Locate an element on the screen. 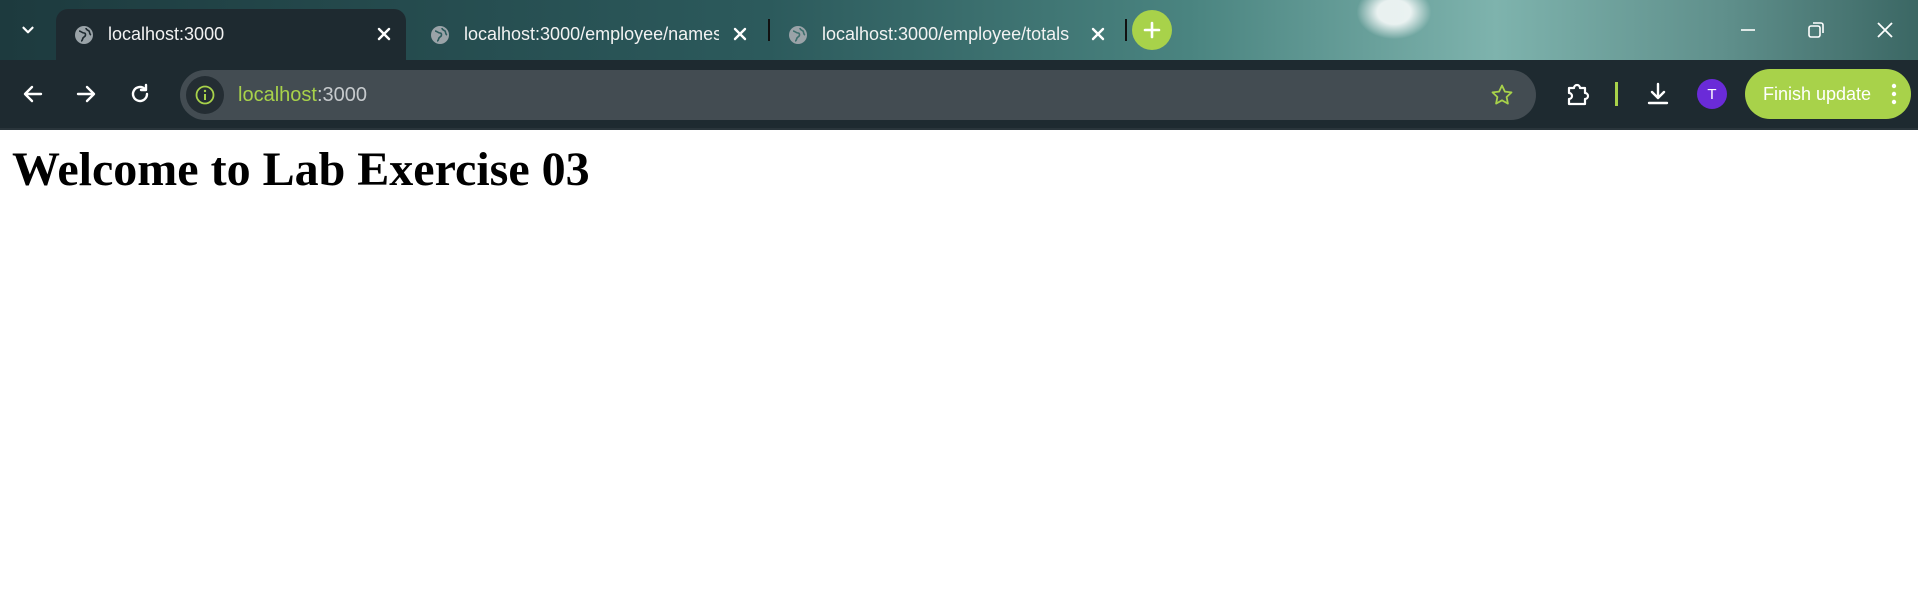 This screenshot has width=1918, height=601. tab-employee-totals: localhost:3000/employee/totals is located at coordinates (945, 34).